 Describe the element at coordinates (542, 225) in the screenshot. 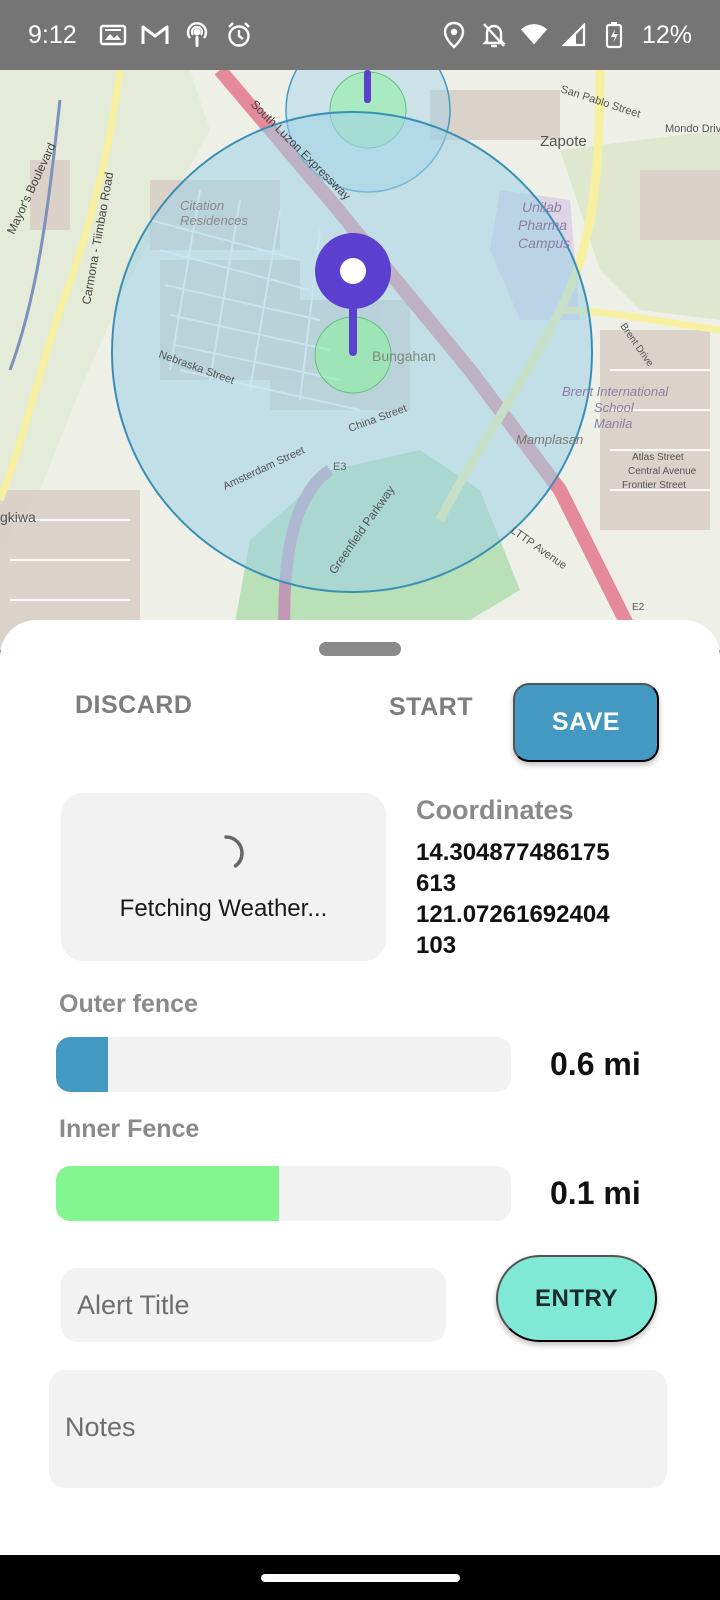

I see `map-label-pharma: Pharma` at that location.